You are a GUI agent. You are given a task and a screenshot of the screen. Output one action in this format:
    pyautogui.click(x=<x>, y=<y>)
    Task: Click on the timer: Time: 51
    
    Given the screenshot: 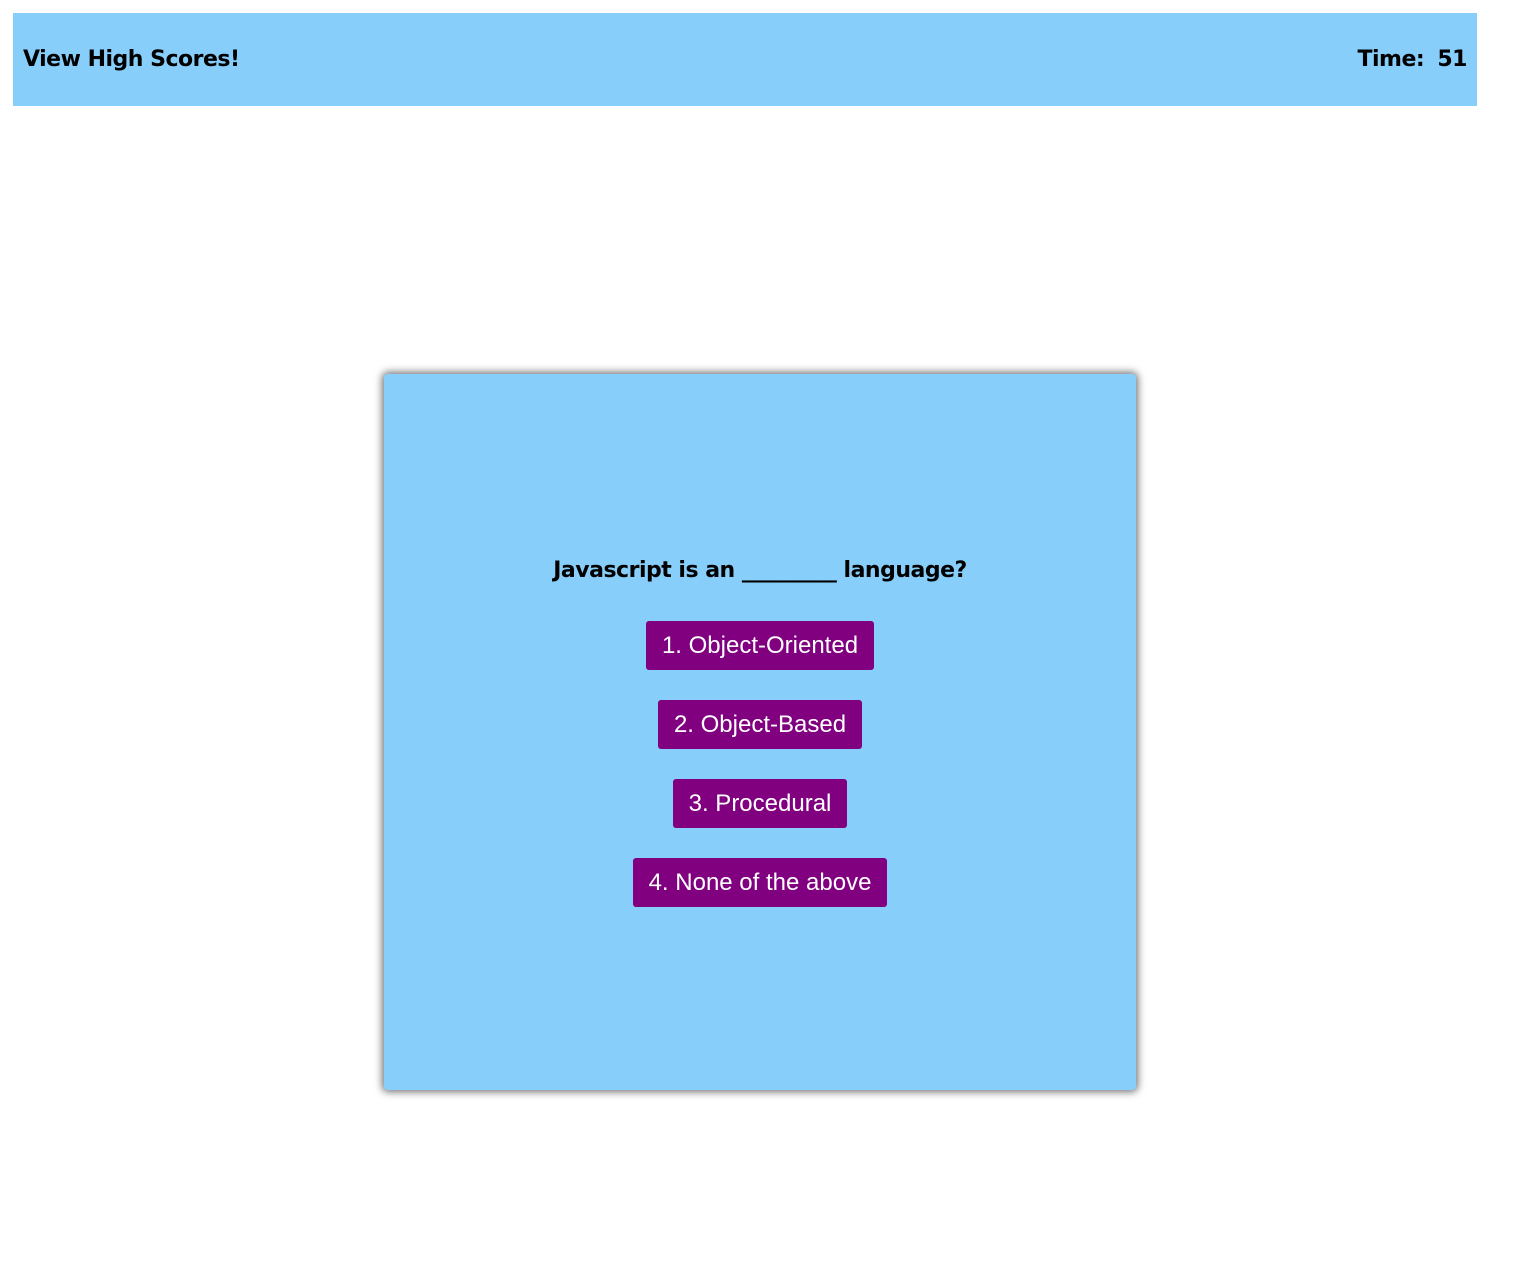 What is the action you would take?
    pyautogui.click(x=1413, y=59)
    